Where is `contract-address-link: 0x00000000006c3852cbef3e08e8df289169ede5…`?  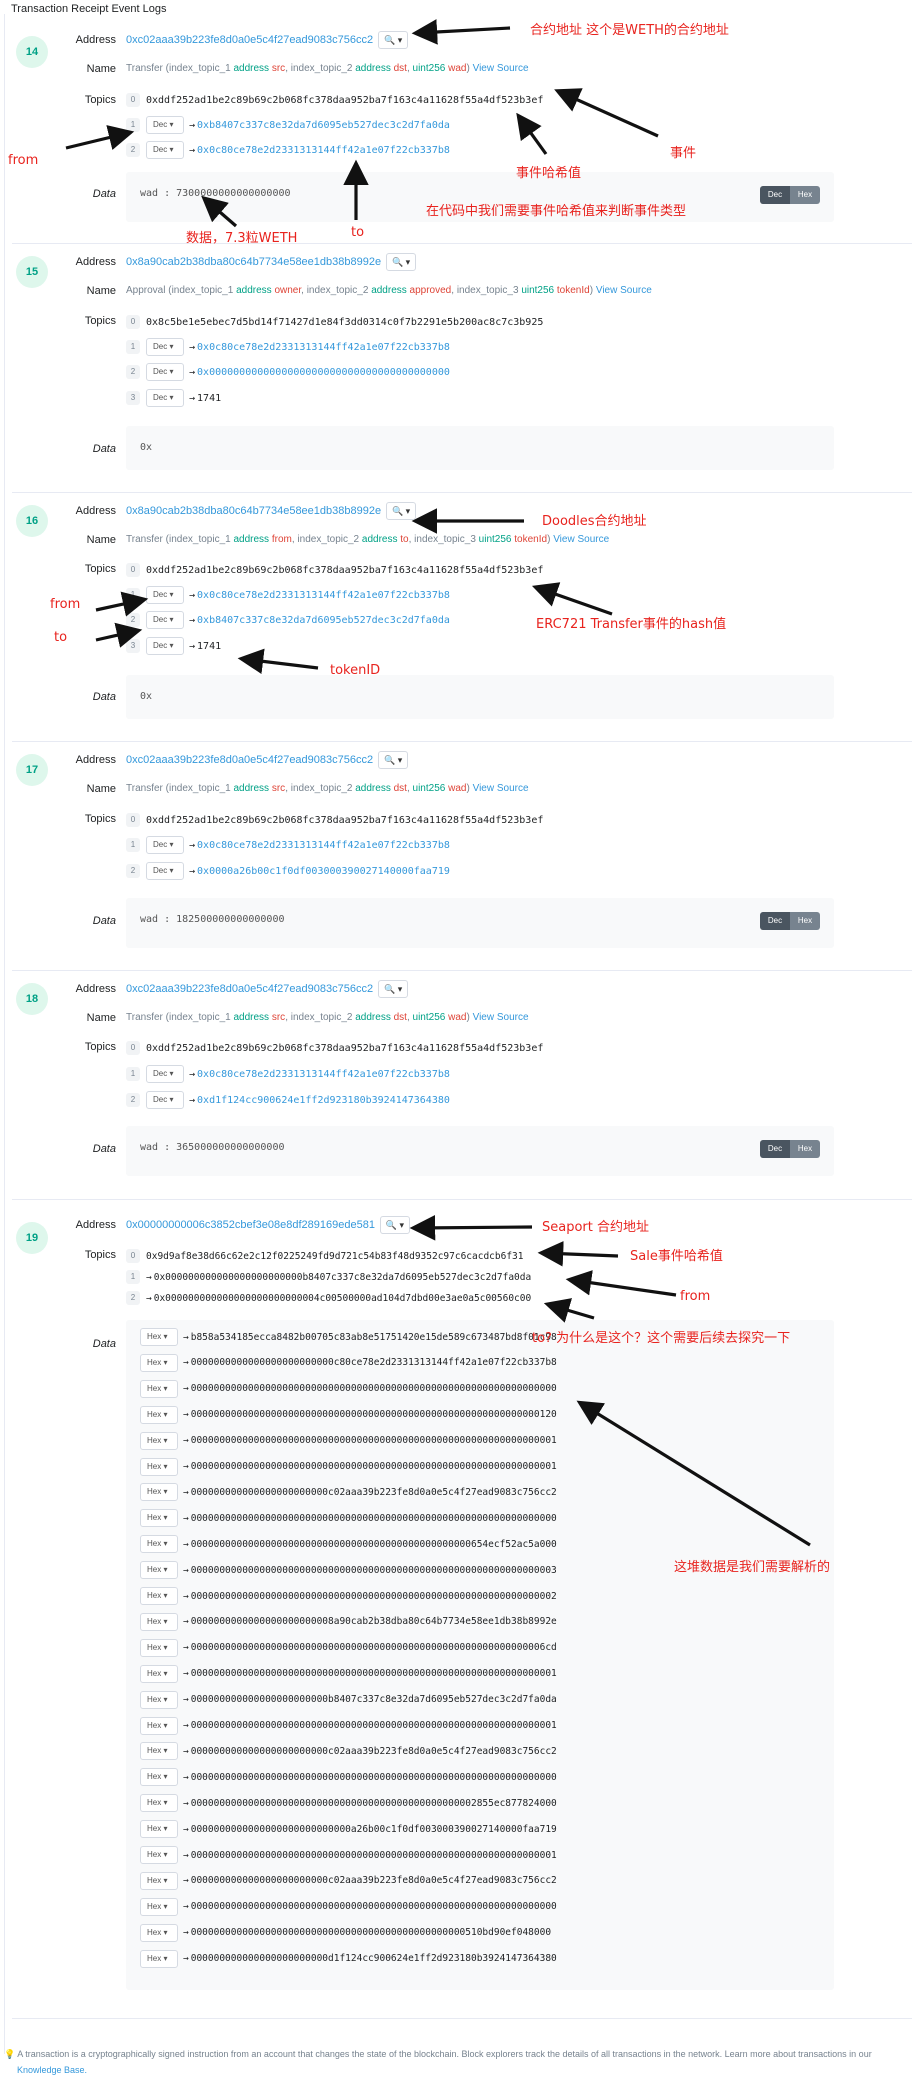
contract-address-link: 0x00000000006c3852cbef3e08e8df289169ede5… is located at coordinates (250, 1225).